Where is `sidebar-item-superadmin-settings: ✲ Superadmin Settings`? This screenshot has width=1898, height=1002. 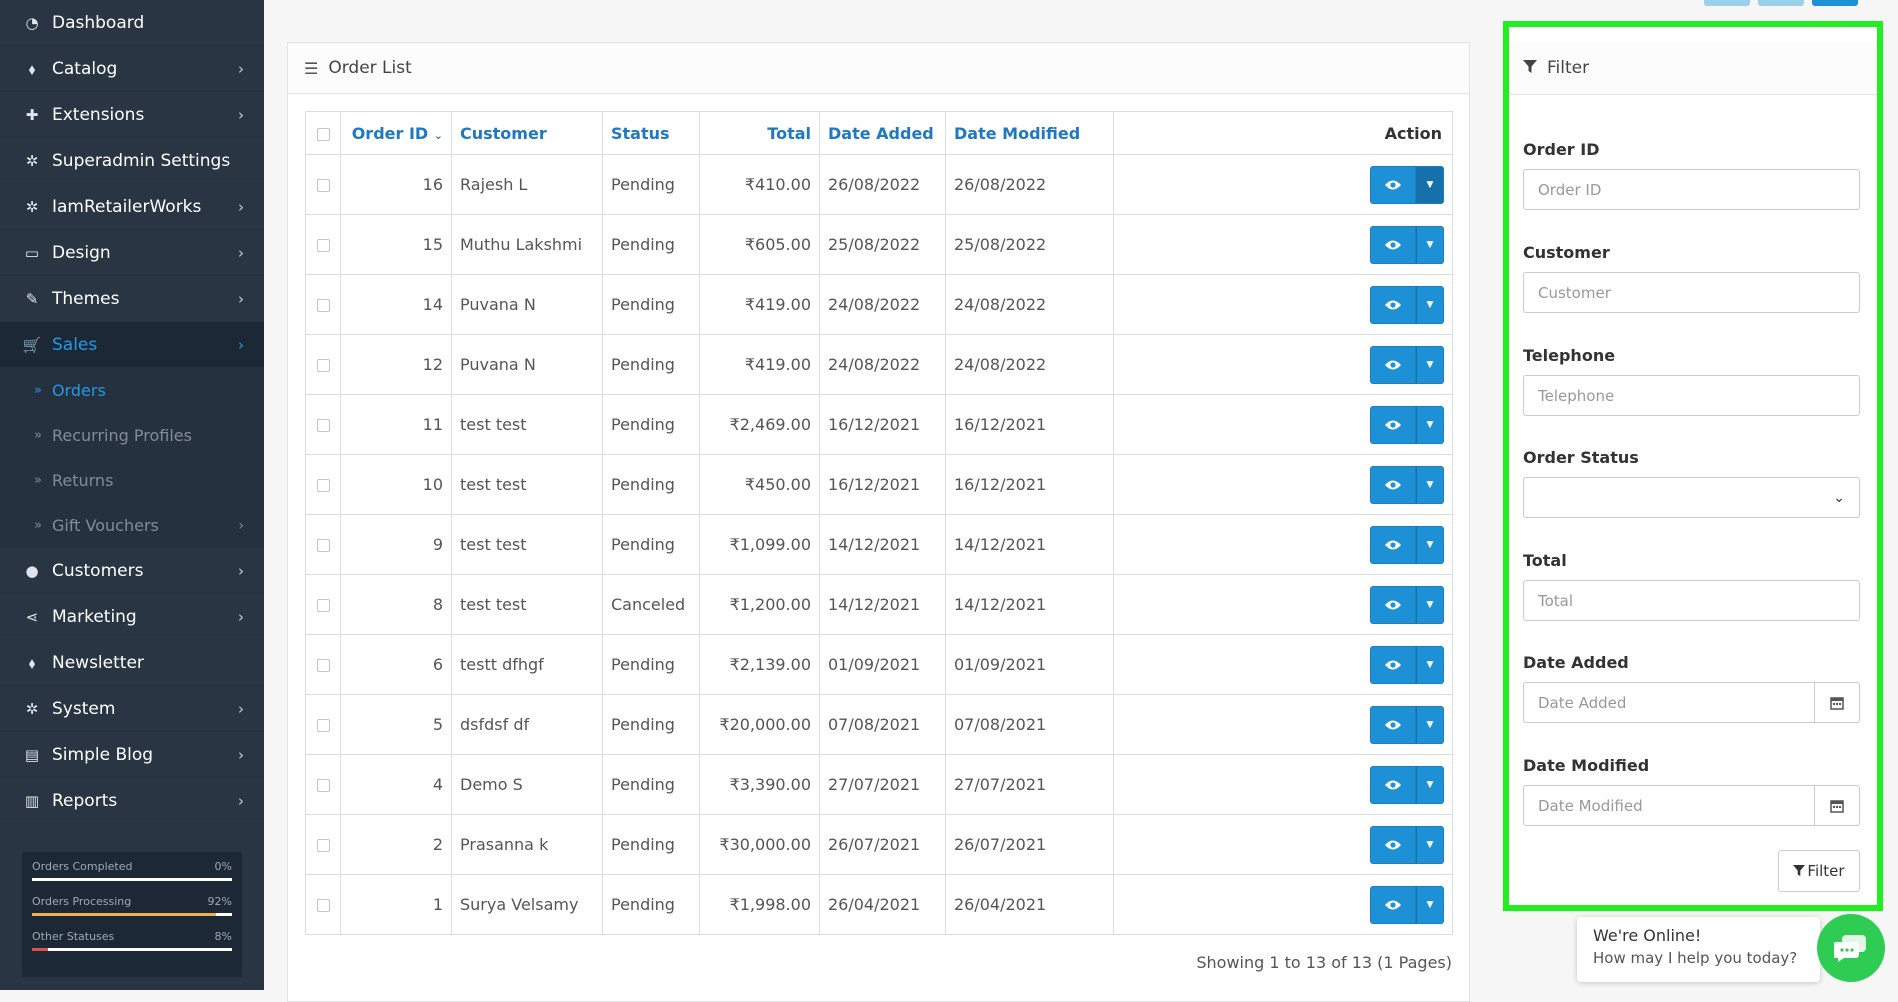
sidebar-item-superadmin-settings: ✲ Superadmin Settings is located at coordinates (132, 161).